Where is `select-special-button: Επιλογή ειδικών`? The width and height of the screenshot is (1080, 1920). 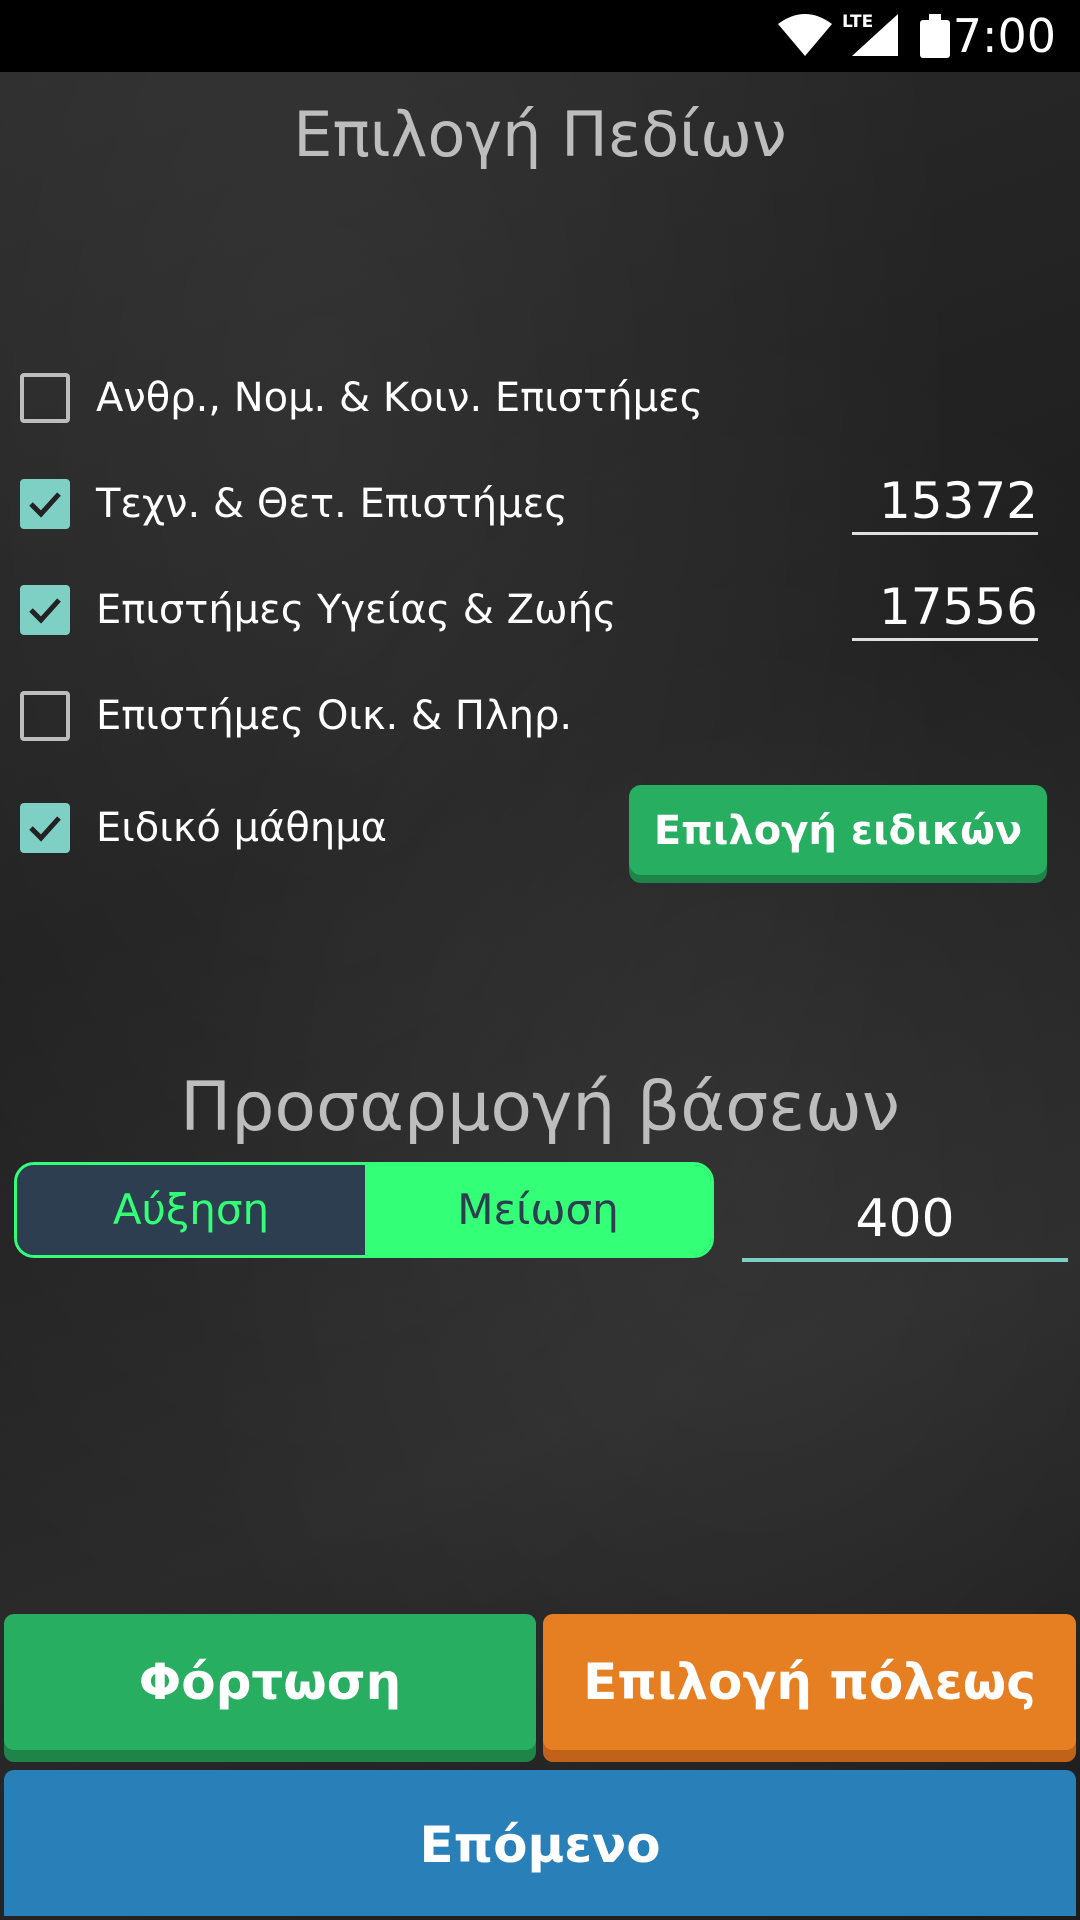
select-special-button: Επιλογή ειδικών is located at coordinates (838, 830).